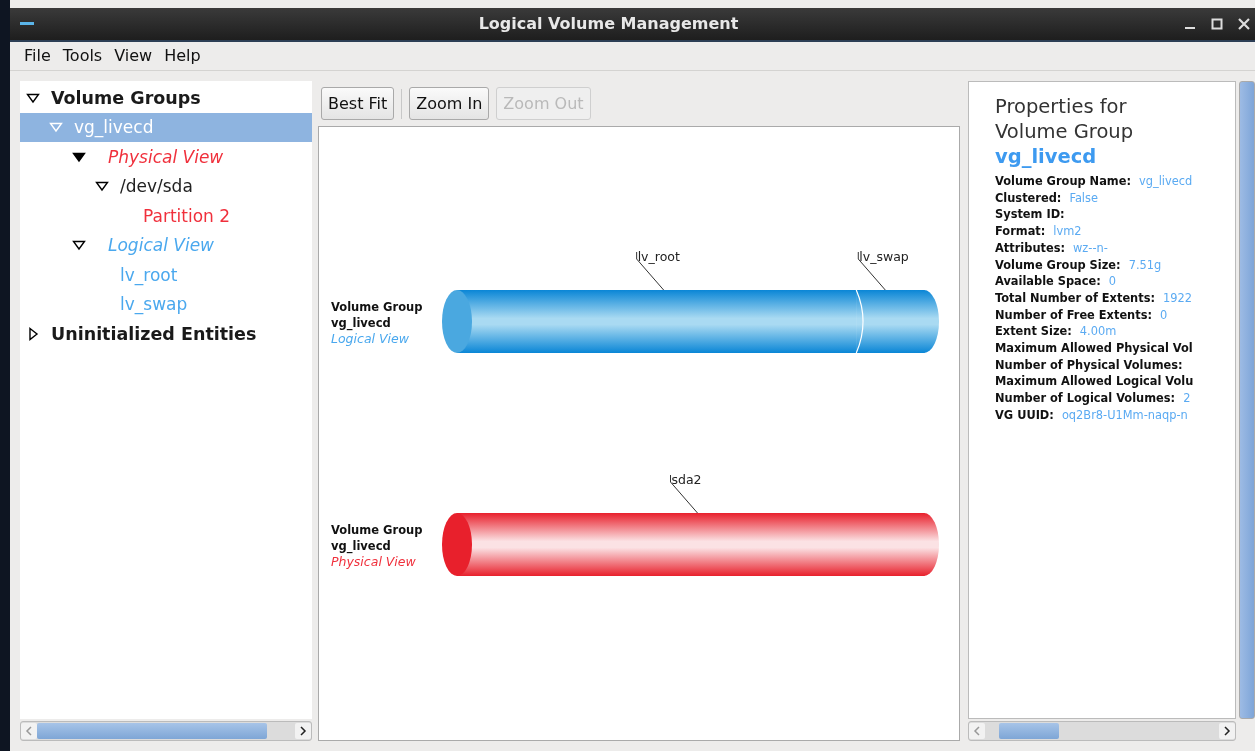 The image size is (1255, 751). What do you see at coordinates (1024, 415) in the screenshot?
I see `property-label: VG UUID:` at bounding box center [1024, 415].